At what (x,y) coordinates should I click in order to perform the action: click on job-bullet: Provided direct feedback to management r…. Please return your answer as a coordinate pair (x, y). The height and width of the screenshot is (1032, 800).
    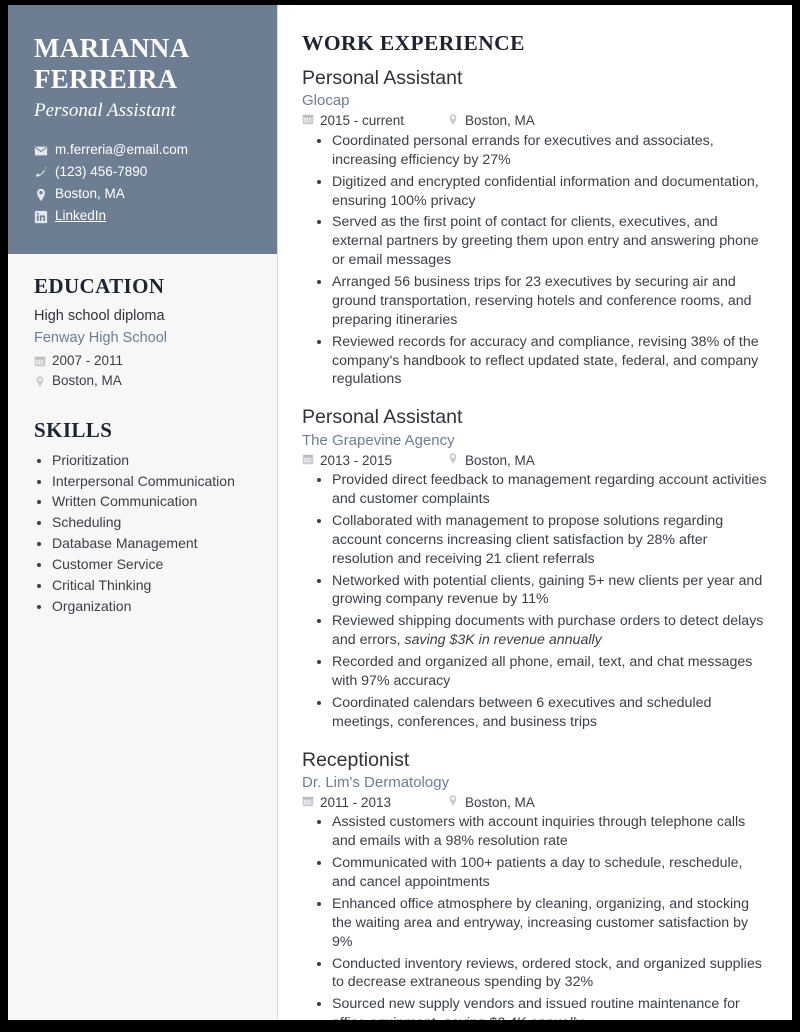
    Looking at the image, I should click on (551, 490).